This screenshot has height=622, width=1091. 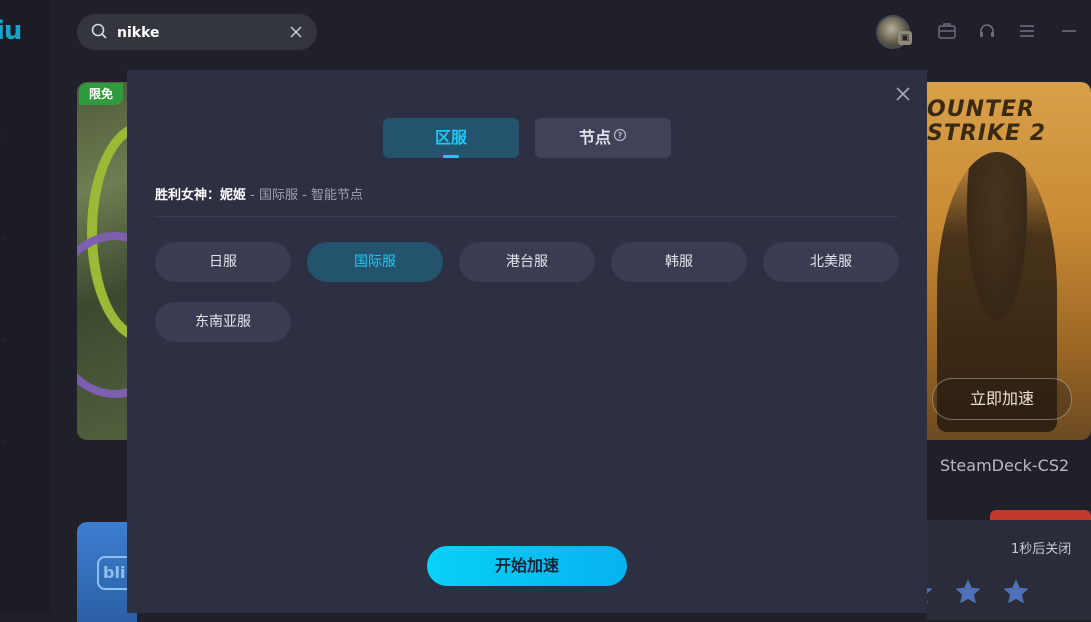 I want to click on search-bar, so click(x=197, y=32).